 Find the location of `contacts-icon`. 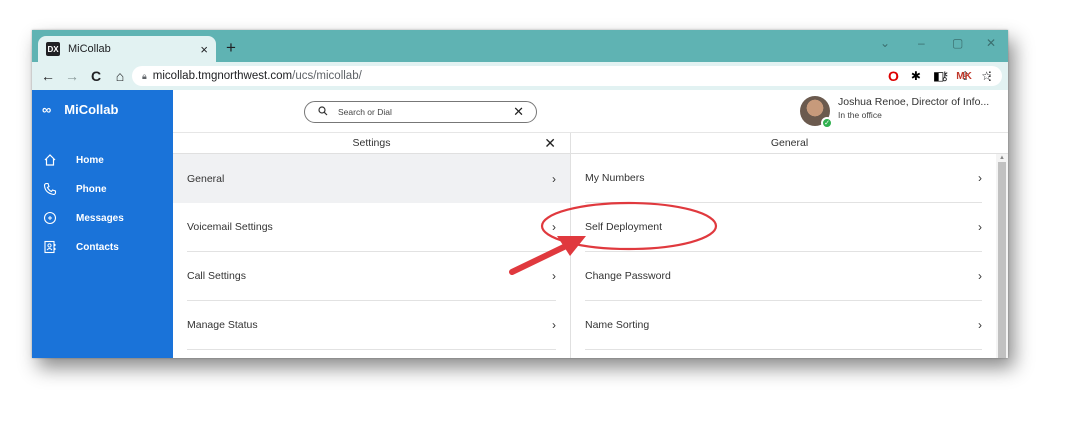

contacts-icon is located at coordinates (50, 247).